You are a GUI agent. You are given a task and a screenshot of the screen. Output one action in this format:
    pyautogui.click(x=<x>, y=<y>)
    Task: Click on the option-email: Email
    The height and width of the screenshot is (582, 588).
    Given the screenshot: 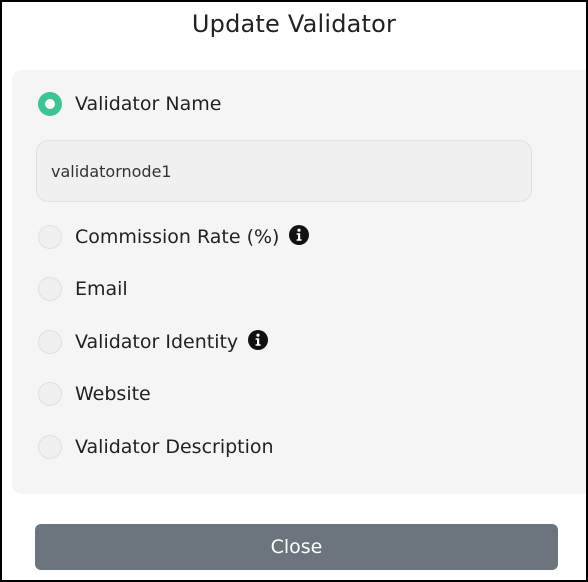 What is the action you would take?
    pyautogui.click(x=83, y=289)
    